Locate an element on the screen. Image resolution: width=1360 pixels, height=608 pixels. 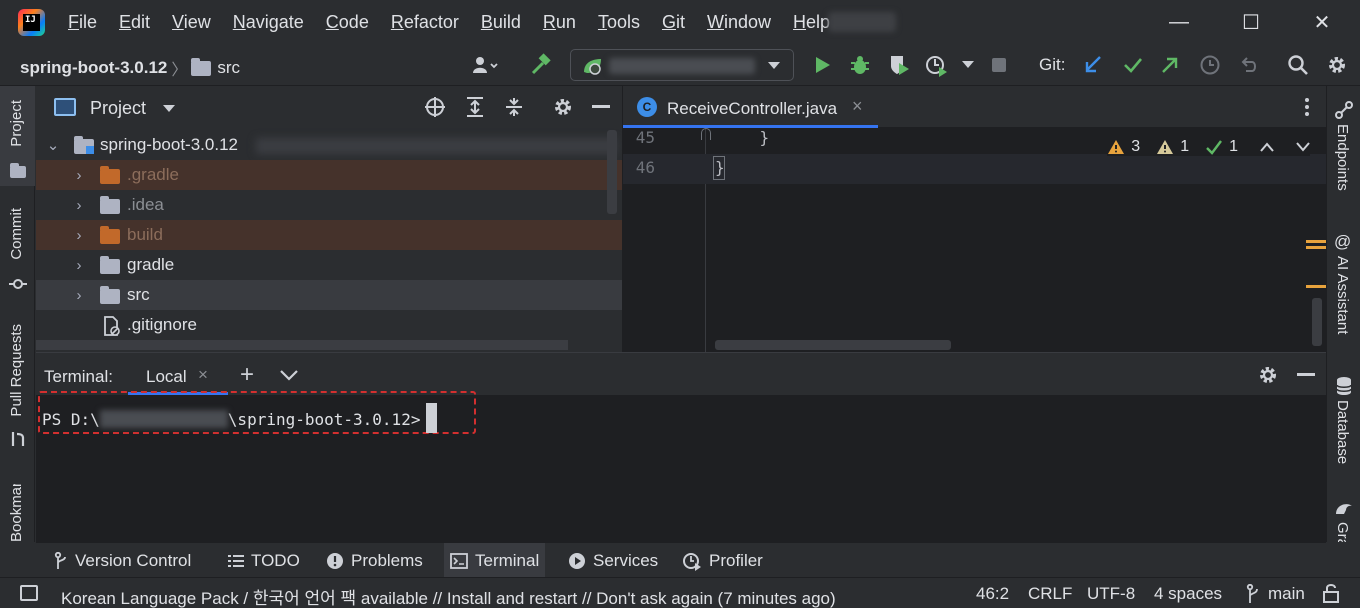
folder-icon is located at coordinates (110, 207).